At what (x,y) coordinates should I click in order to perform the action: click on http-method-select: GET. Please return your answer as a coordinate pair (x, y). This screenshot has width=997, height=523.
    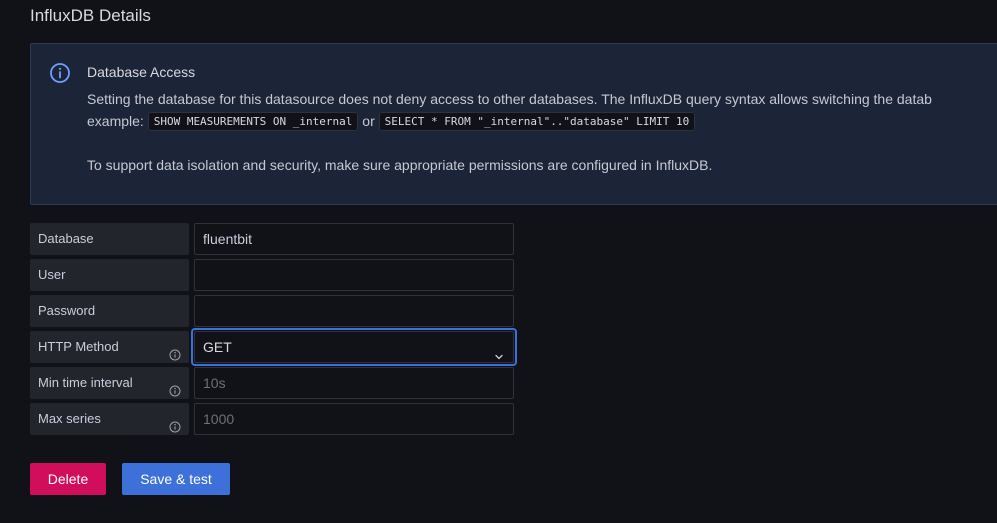
    Looking at the image, I should click on (354, 347).